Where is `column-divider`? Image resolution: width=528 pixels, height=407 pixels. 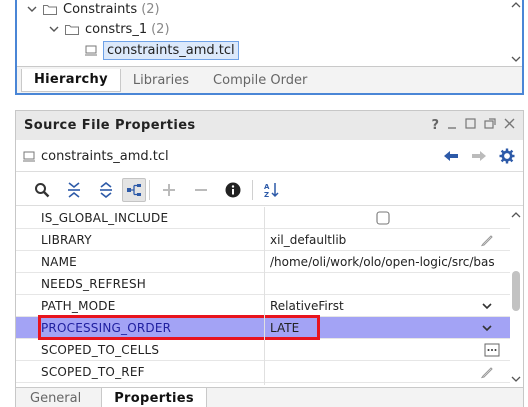
column-divider is located at coordinates (264, 296).